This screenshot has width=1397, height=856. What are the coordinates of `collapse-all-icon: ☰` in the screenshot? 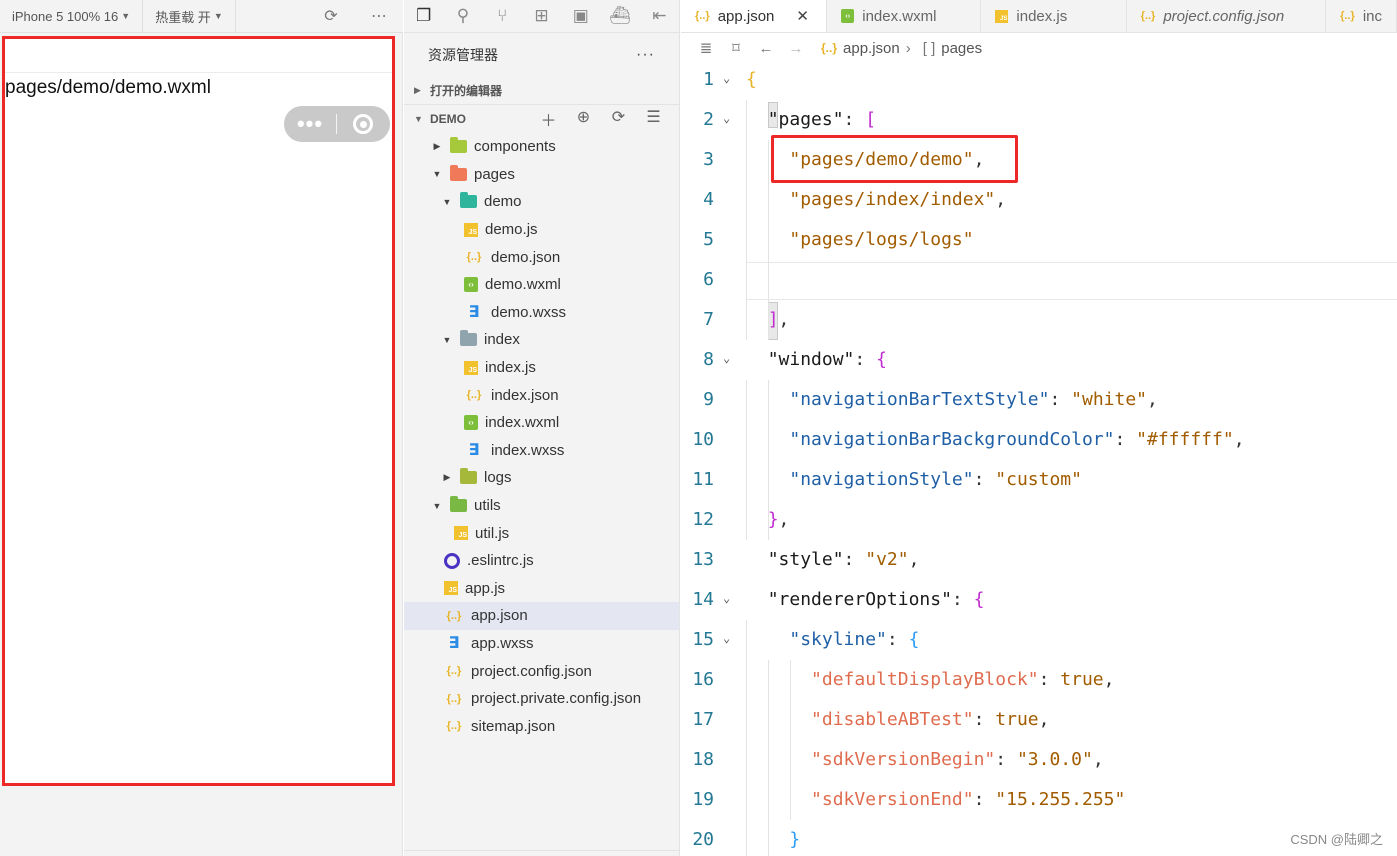 It's located at (653, 119).